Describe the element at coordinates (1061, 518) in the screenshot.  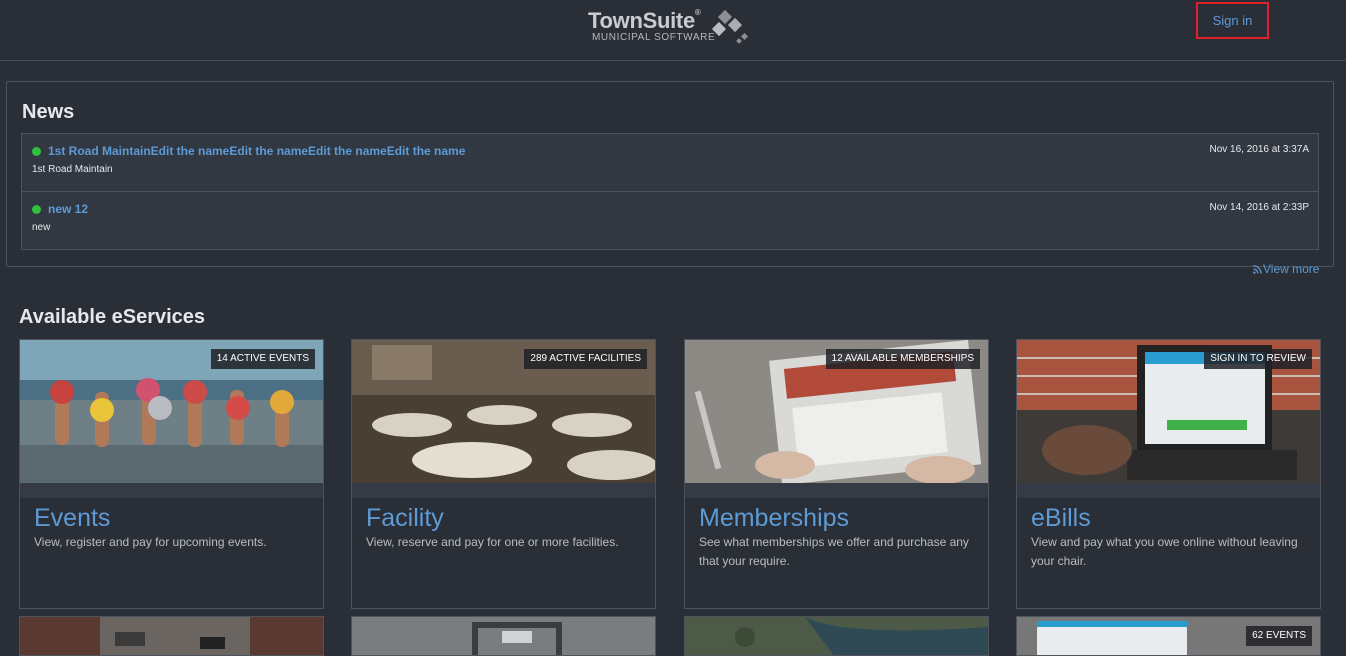
I see `ebills-title-link: eBills` at that location.